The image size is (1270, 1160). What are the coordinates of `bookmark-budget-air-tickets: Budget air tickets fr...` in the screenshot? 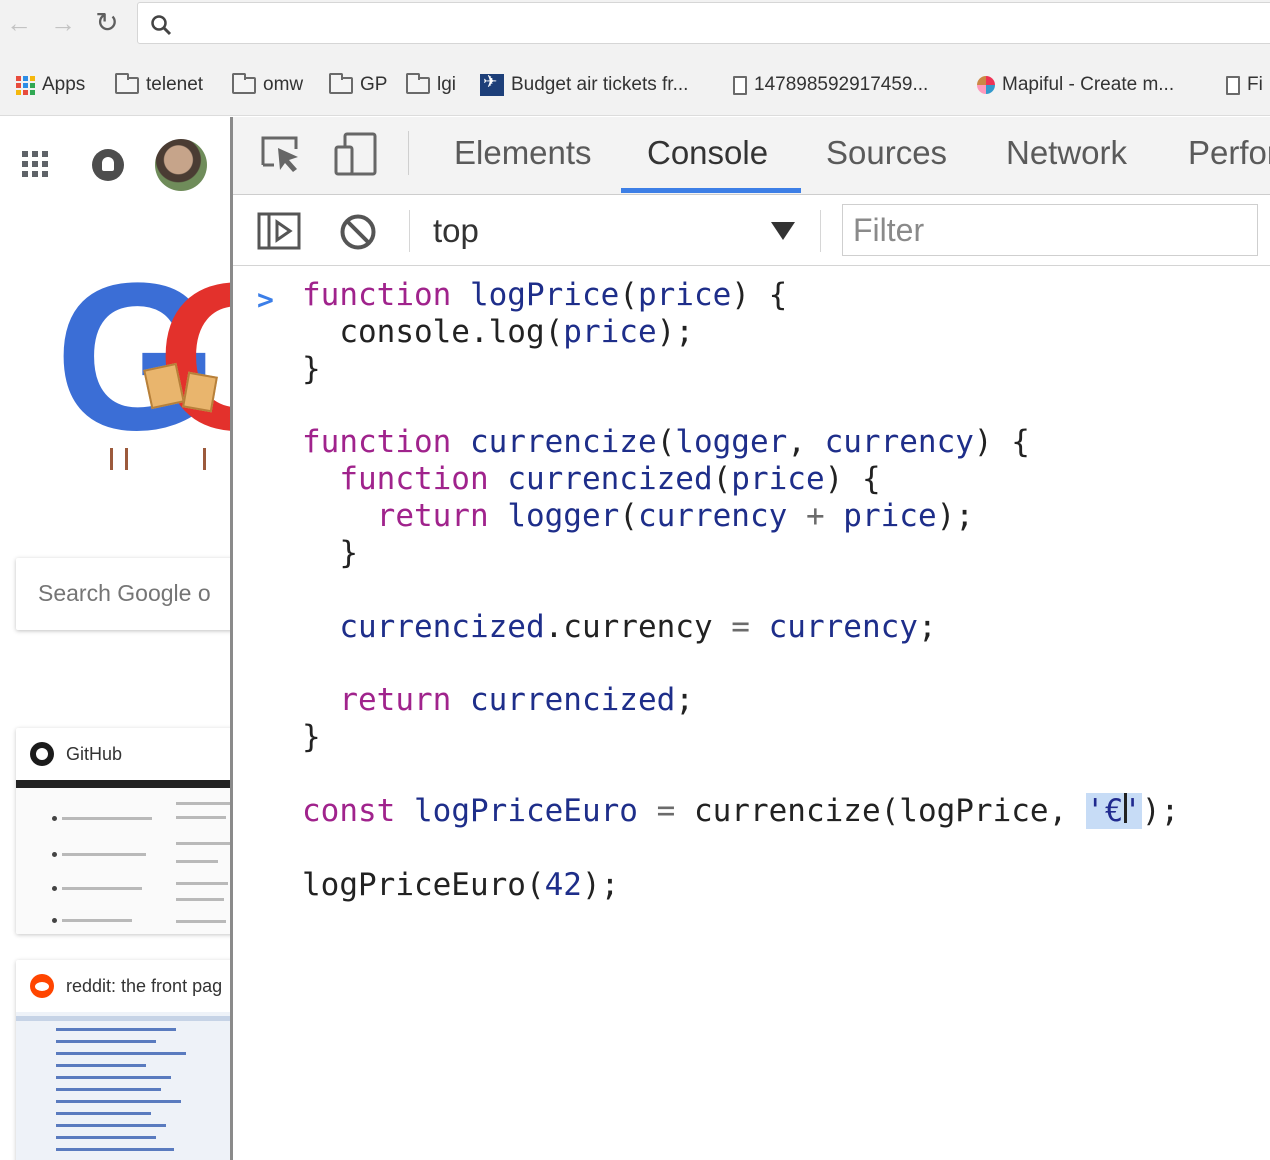 It's located at (584, 85).